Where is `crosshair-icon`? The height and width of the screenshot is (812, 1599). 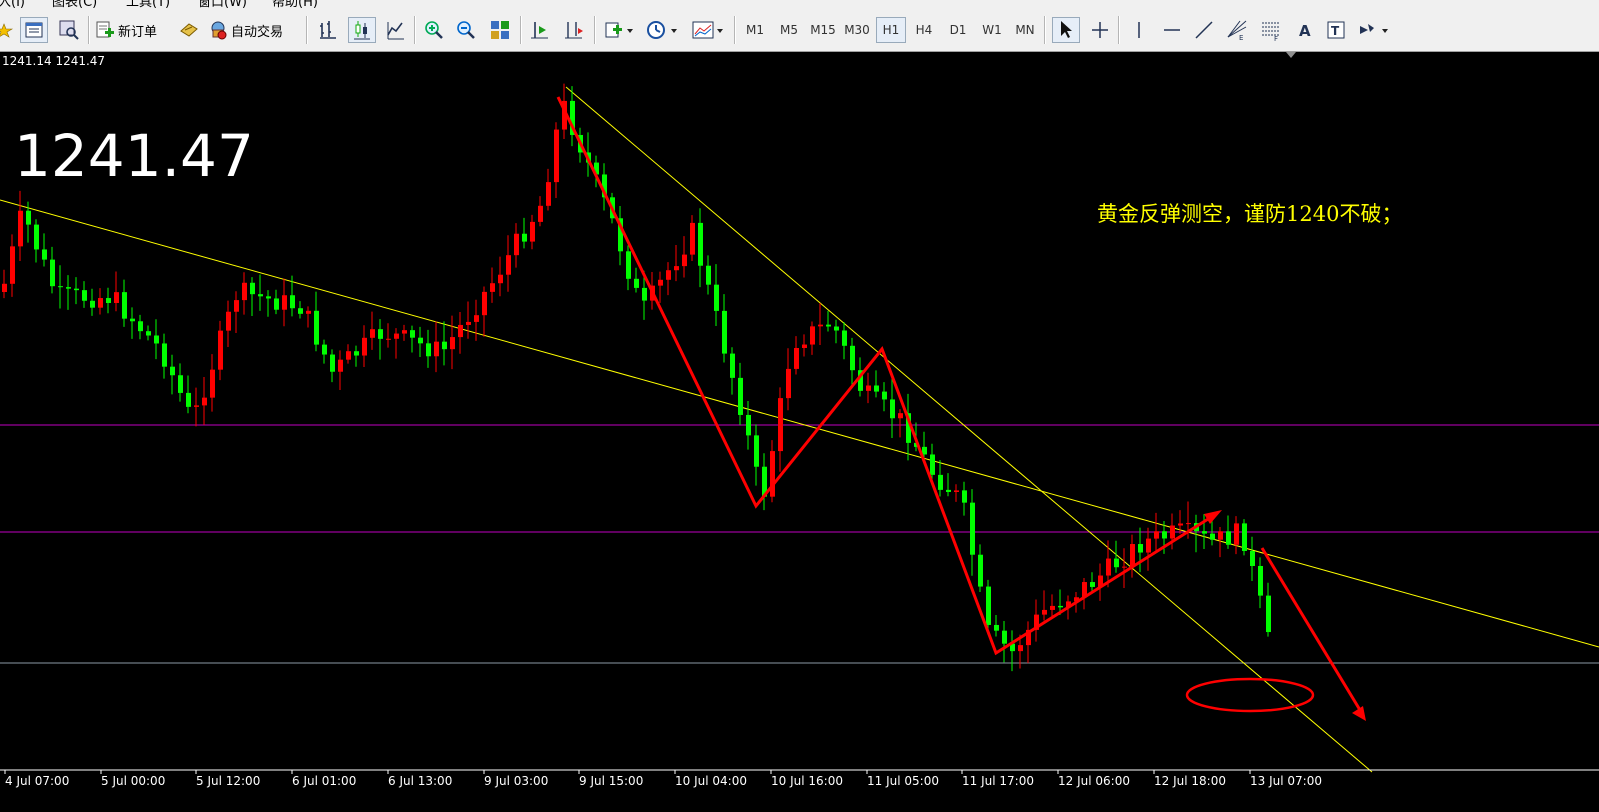
crosshair-icon is located at coordinates (1100, 30).